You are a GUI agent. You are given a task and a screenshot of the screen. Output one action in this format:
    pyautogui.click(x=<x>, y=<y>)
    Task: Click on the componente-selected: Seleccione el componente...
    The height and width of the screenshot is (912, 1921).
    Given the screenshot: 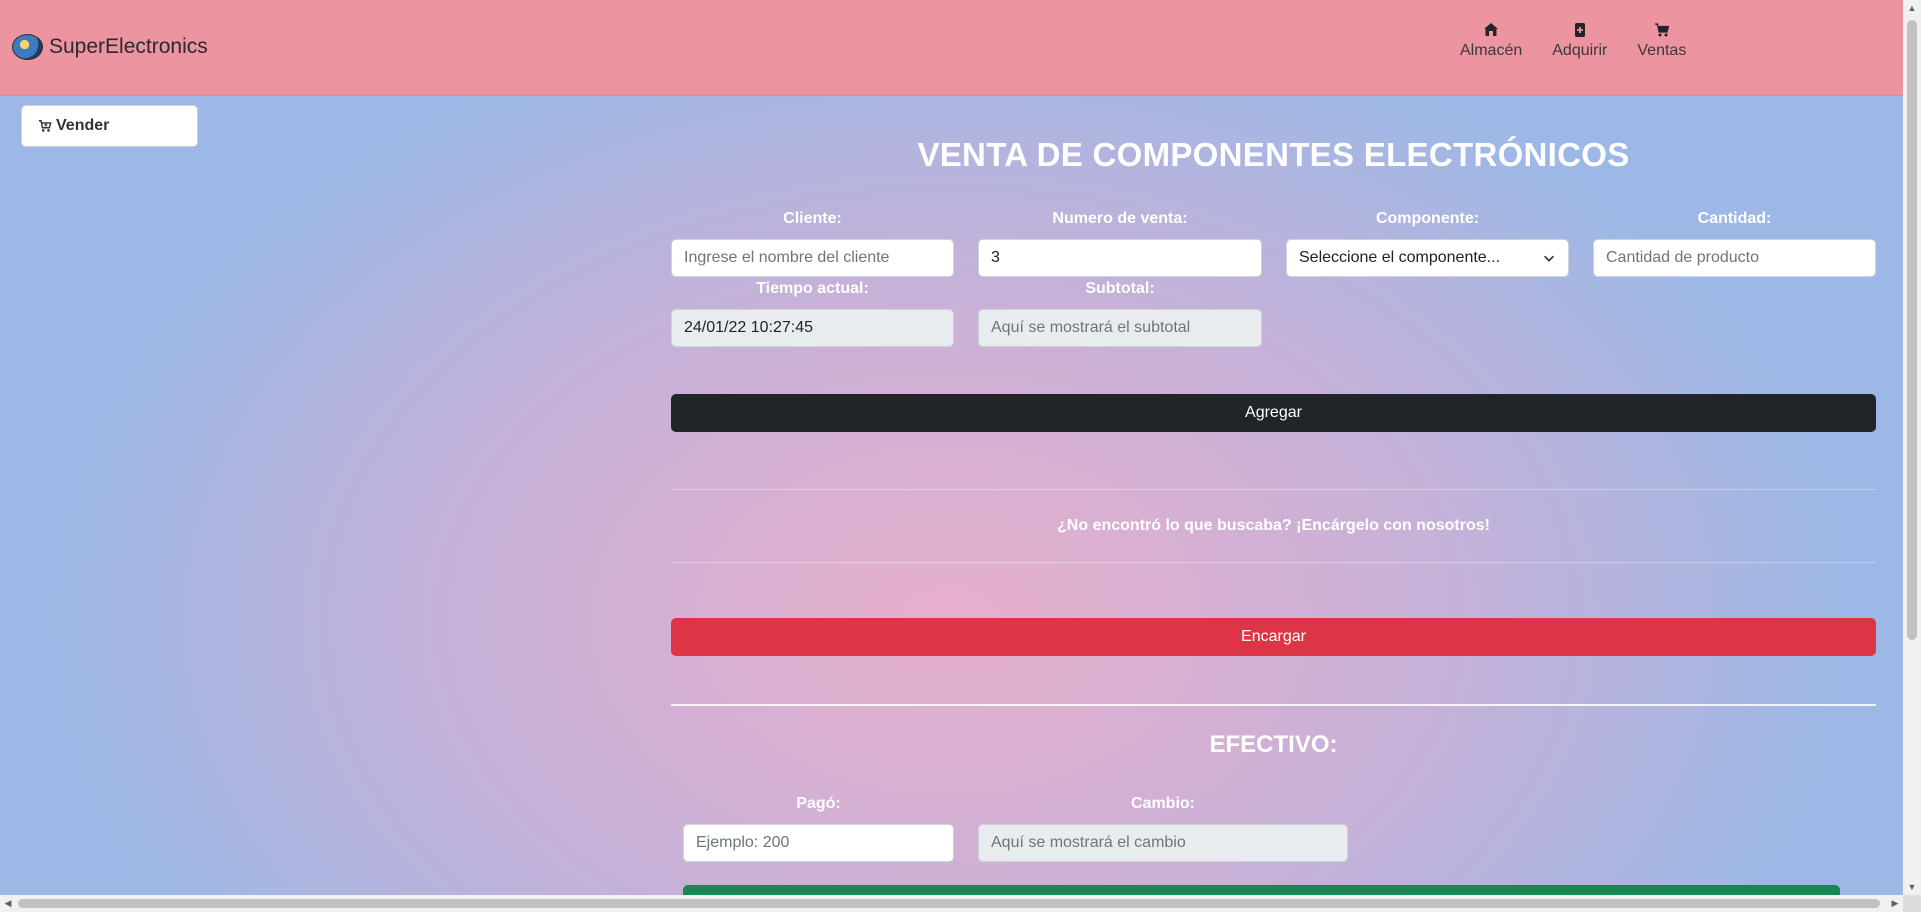 What is the action you would take?
    pyautogui.click(x=1400, y=257)
    